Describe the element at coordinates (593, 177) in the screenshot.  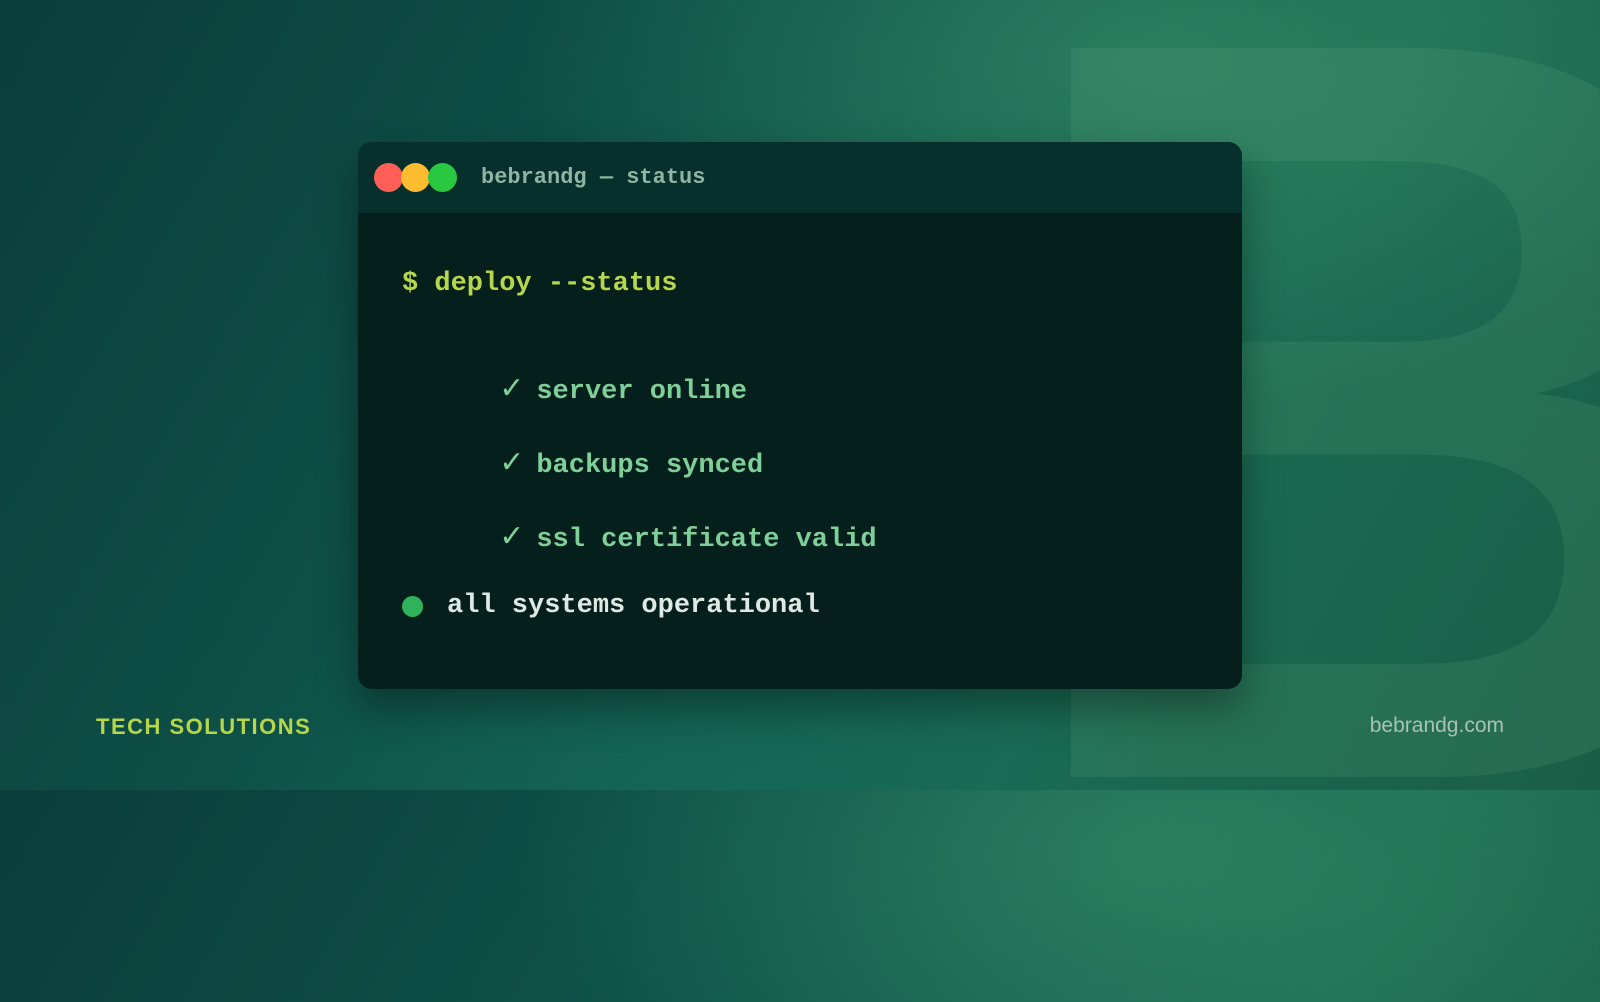
I see `window-title: bebrandg — status` at that location.